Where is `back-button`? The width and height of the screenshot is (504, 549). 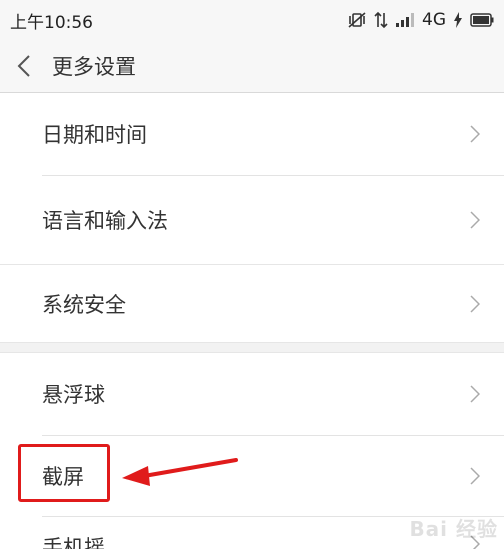
back-button is located at coordinates (28, 66).